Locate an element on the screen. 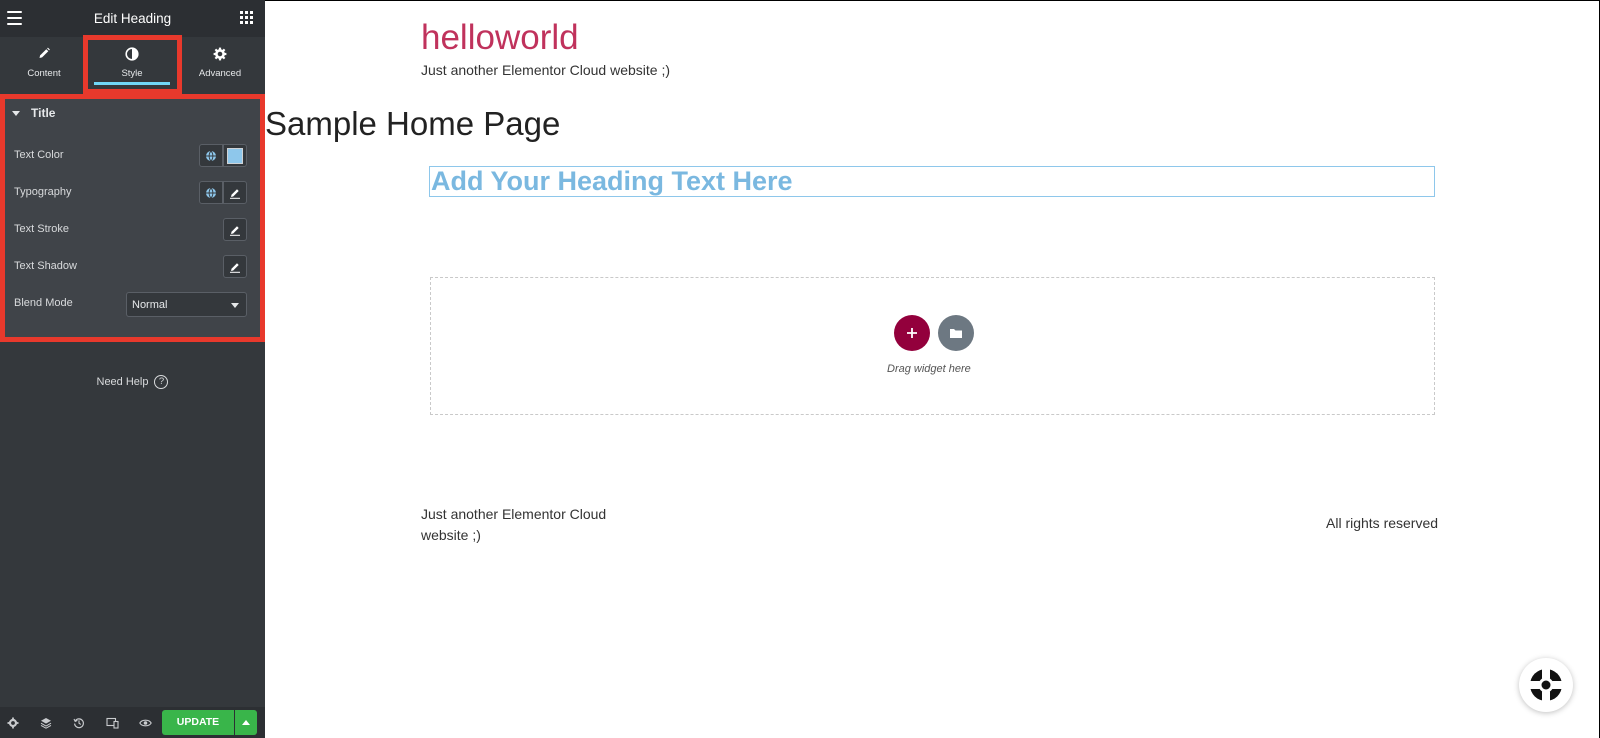 The image size is (1600, 738). section-title: Title is located at coordinates (43, 113).